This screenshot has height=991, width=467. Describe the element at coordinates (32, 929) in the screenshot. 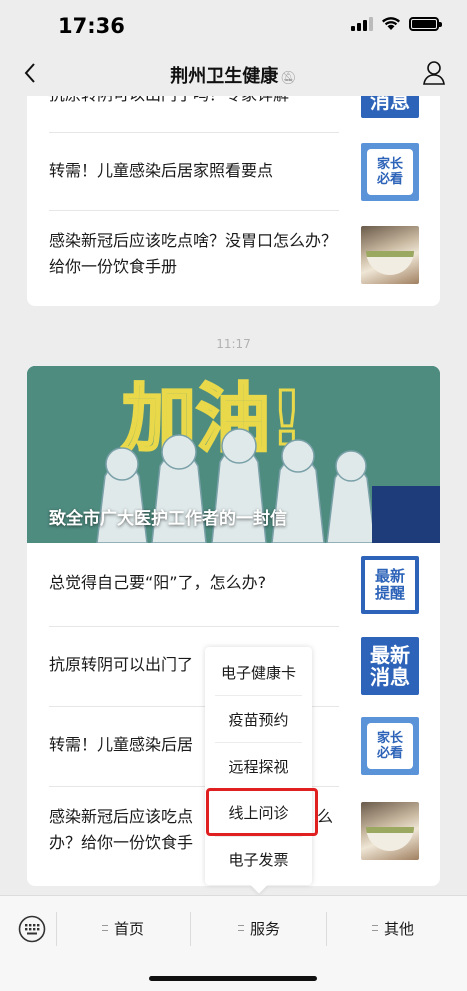

I see `keyboard-icon` at that location.